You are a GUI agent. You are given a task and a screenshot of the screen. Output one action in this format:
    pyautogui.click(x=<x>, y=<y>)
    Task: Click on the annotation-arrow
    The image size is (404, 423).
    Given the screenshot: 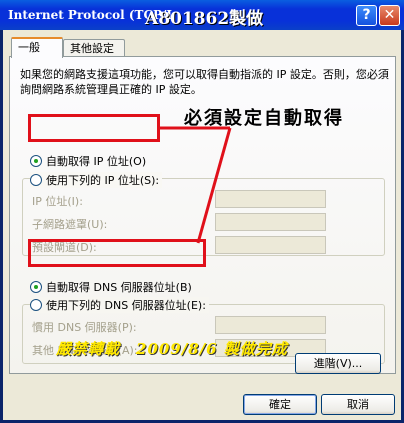 What is the action you would take?
    pyautogui.click(x=196, y=185)
    